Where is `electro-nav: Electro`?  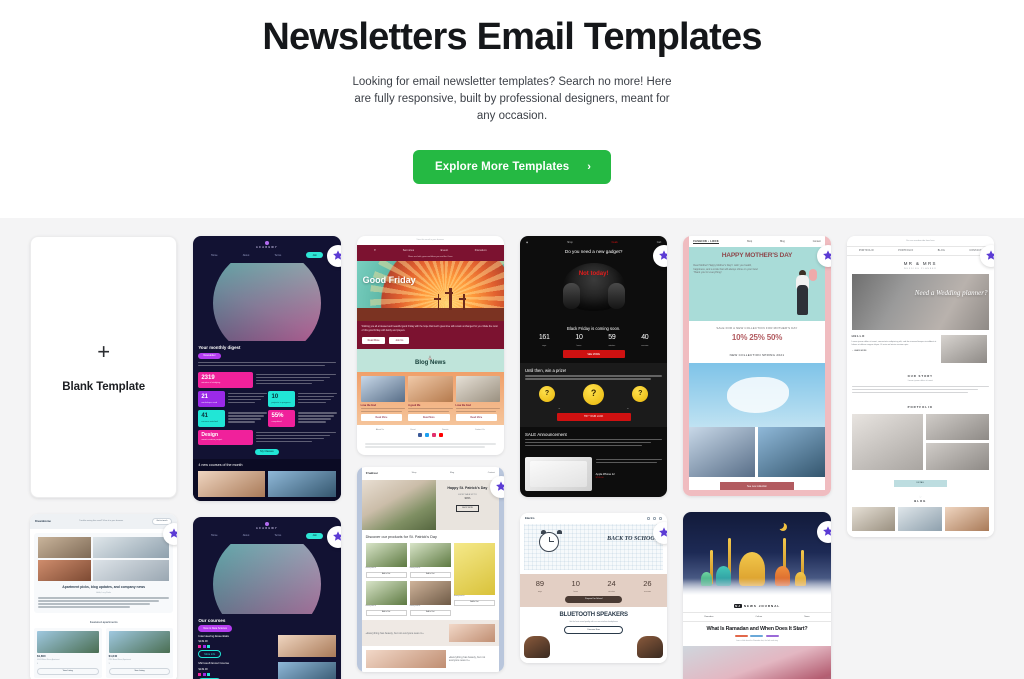
electro-nav: Electro is located at coordinates (593, 518).